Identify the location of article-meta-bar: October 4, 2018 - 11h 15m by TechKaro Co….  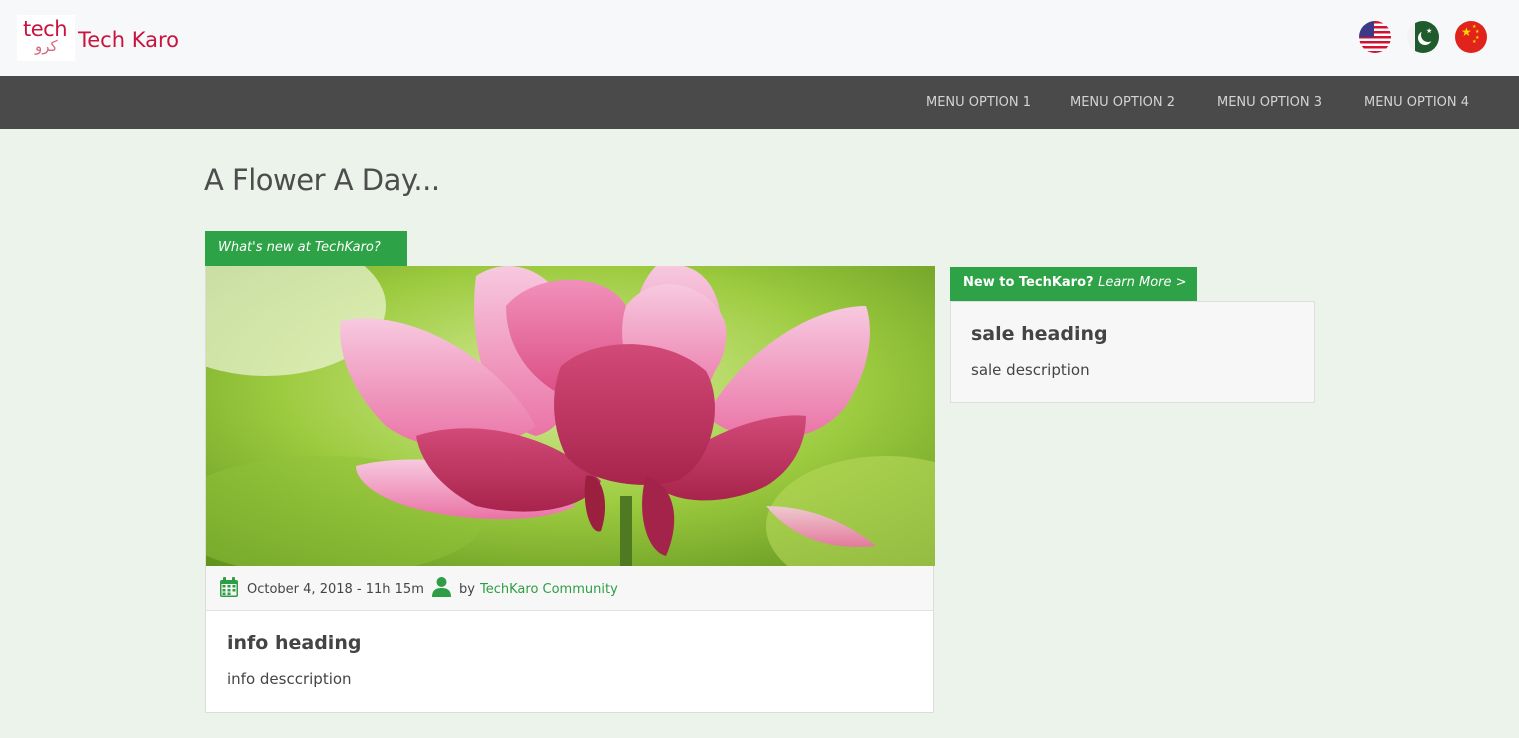
(569, 588).